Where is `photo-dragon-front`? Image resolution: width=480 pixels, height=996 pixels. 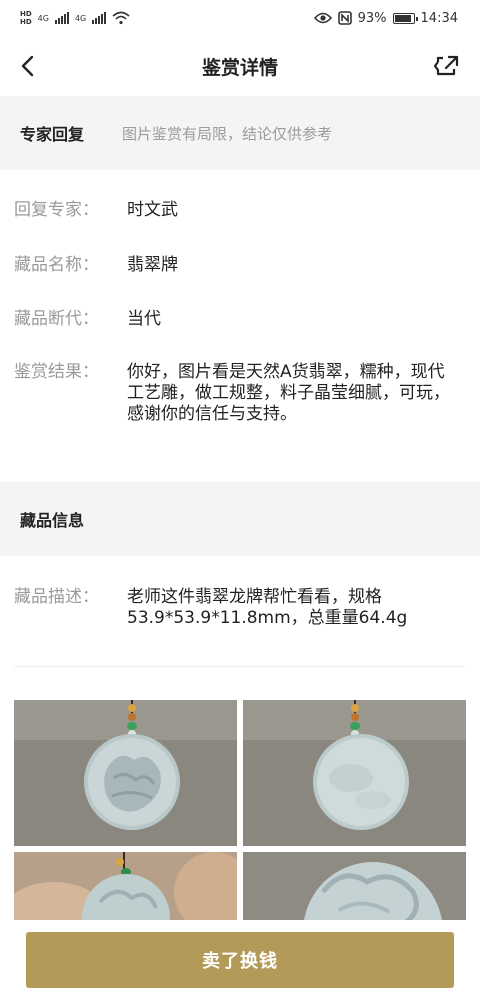 photo-dragon-front is located at coordinates (125, 773).